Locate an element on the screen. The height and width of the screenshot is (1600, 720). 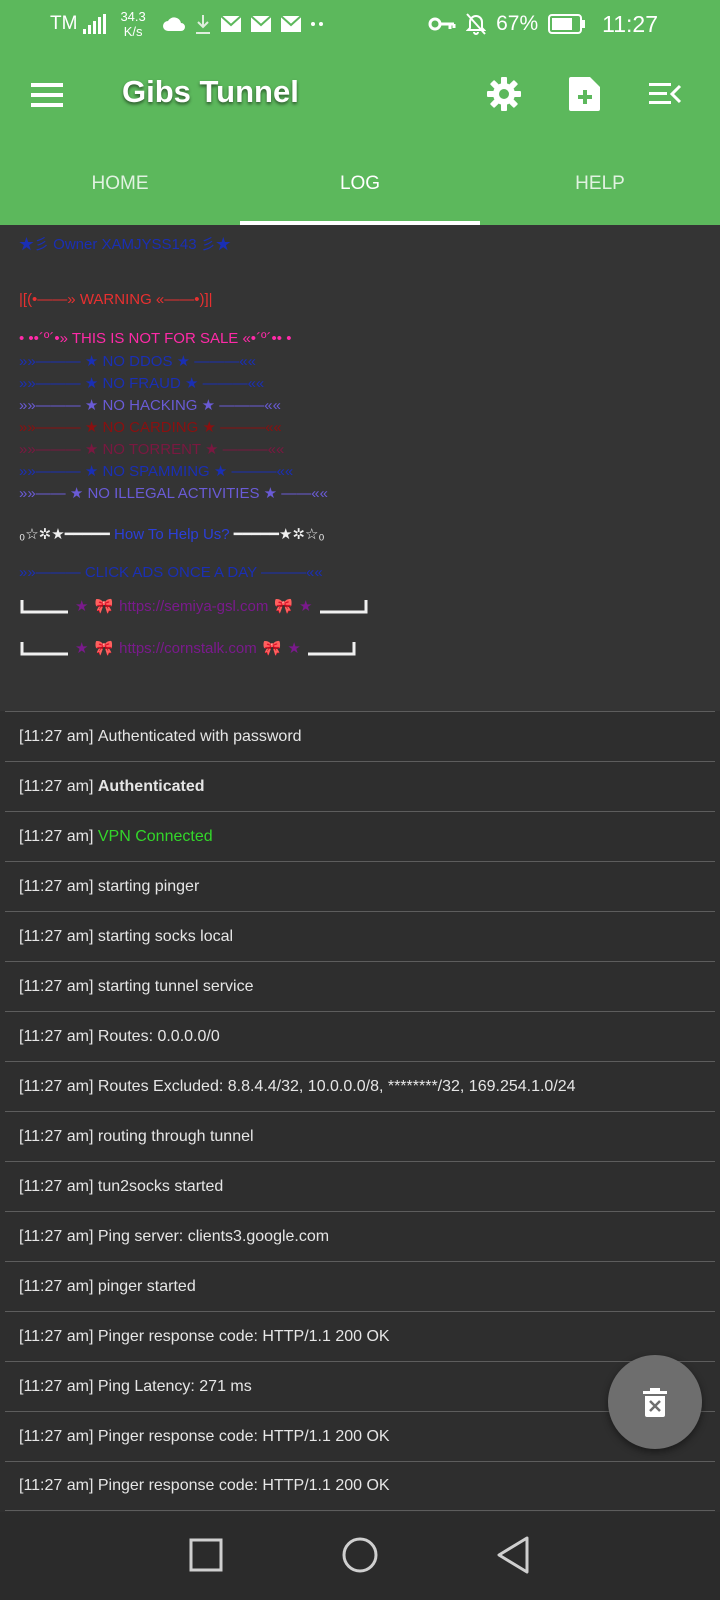
settings-gear-icon is located at coordinates (504, 94).